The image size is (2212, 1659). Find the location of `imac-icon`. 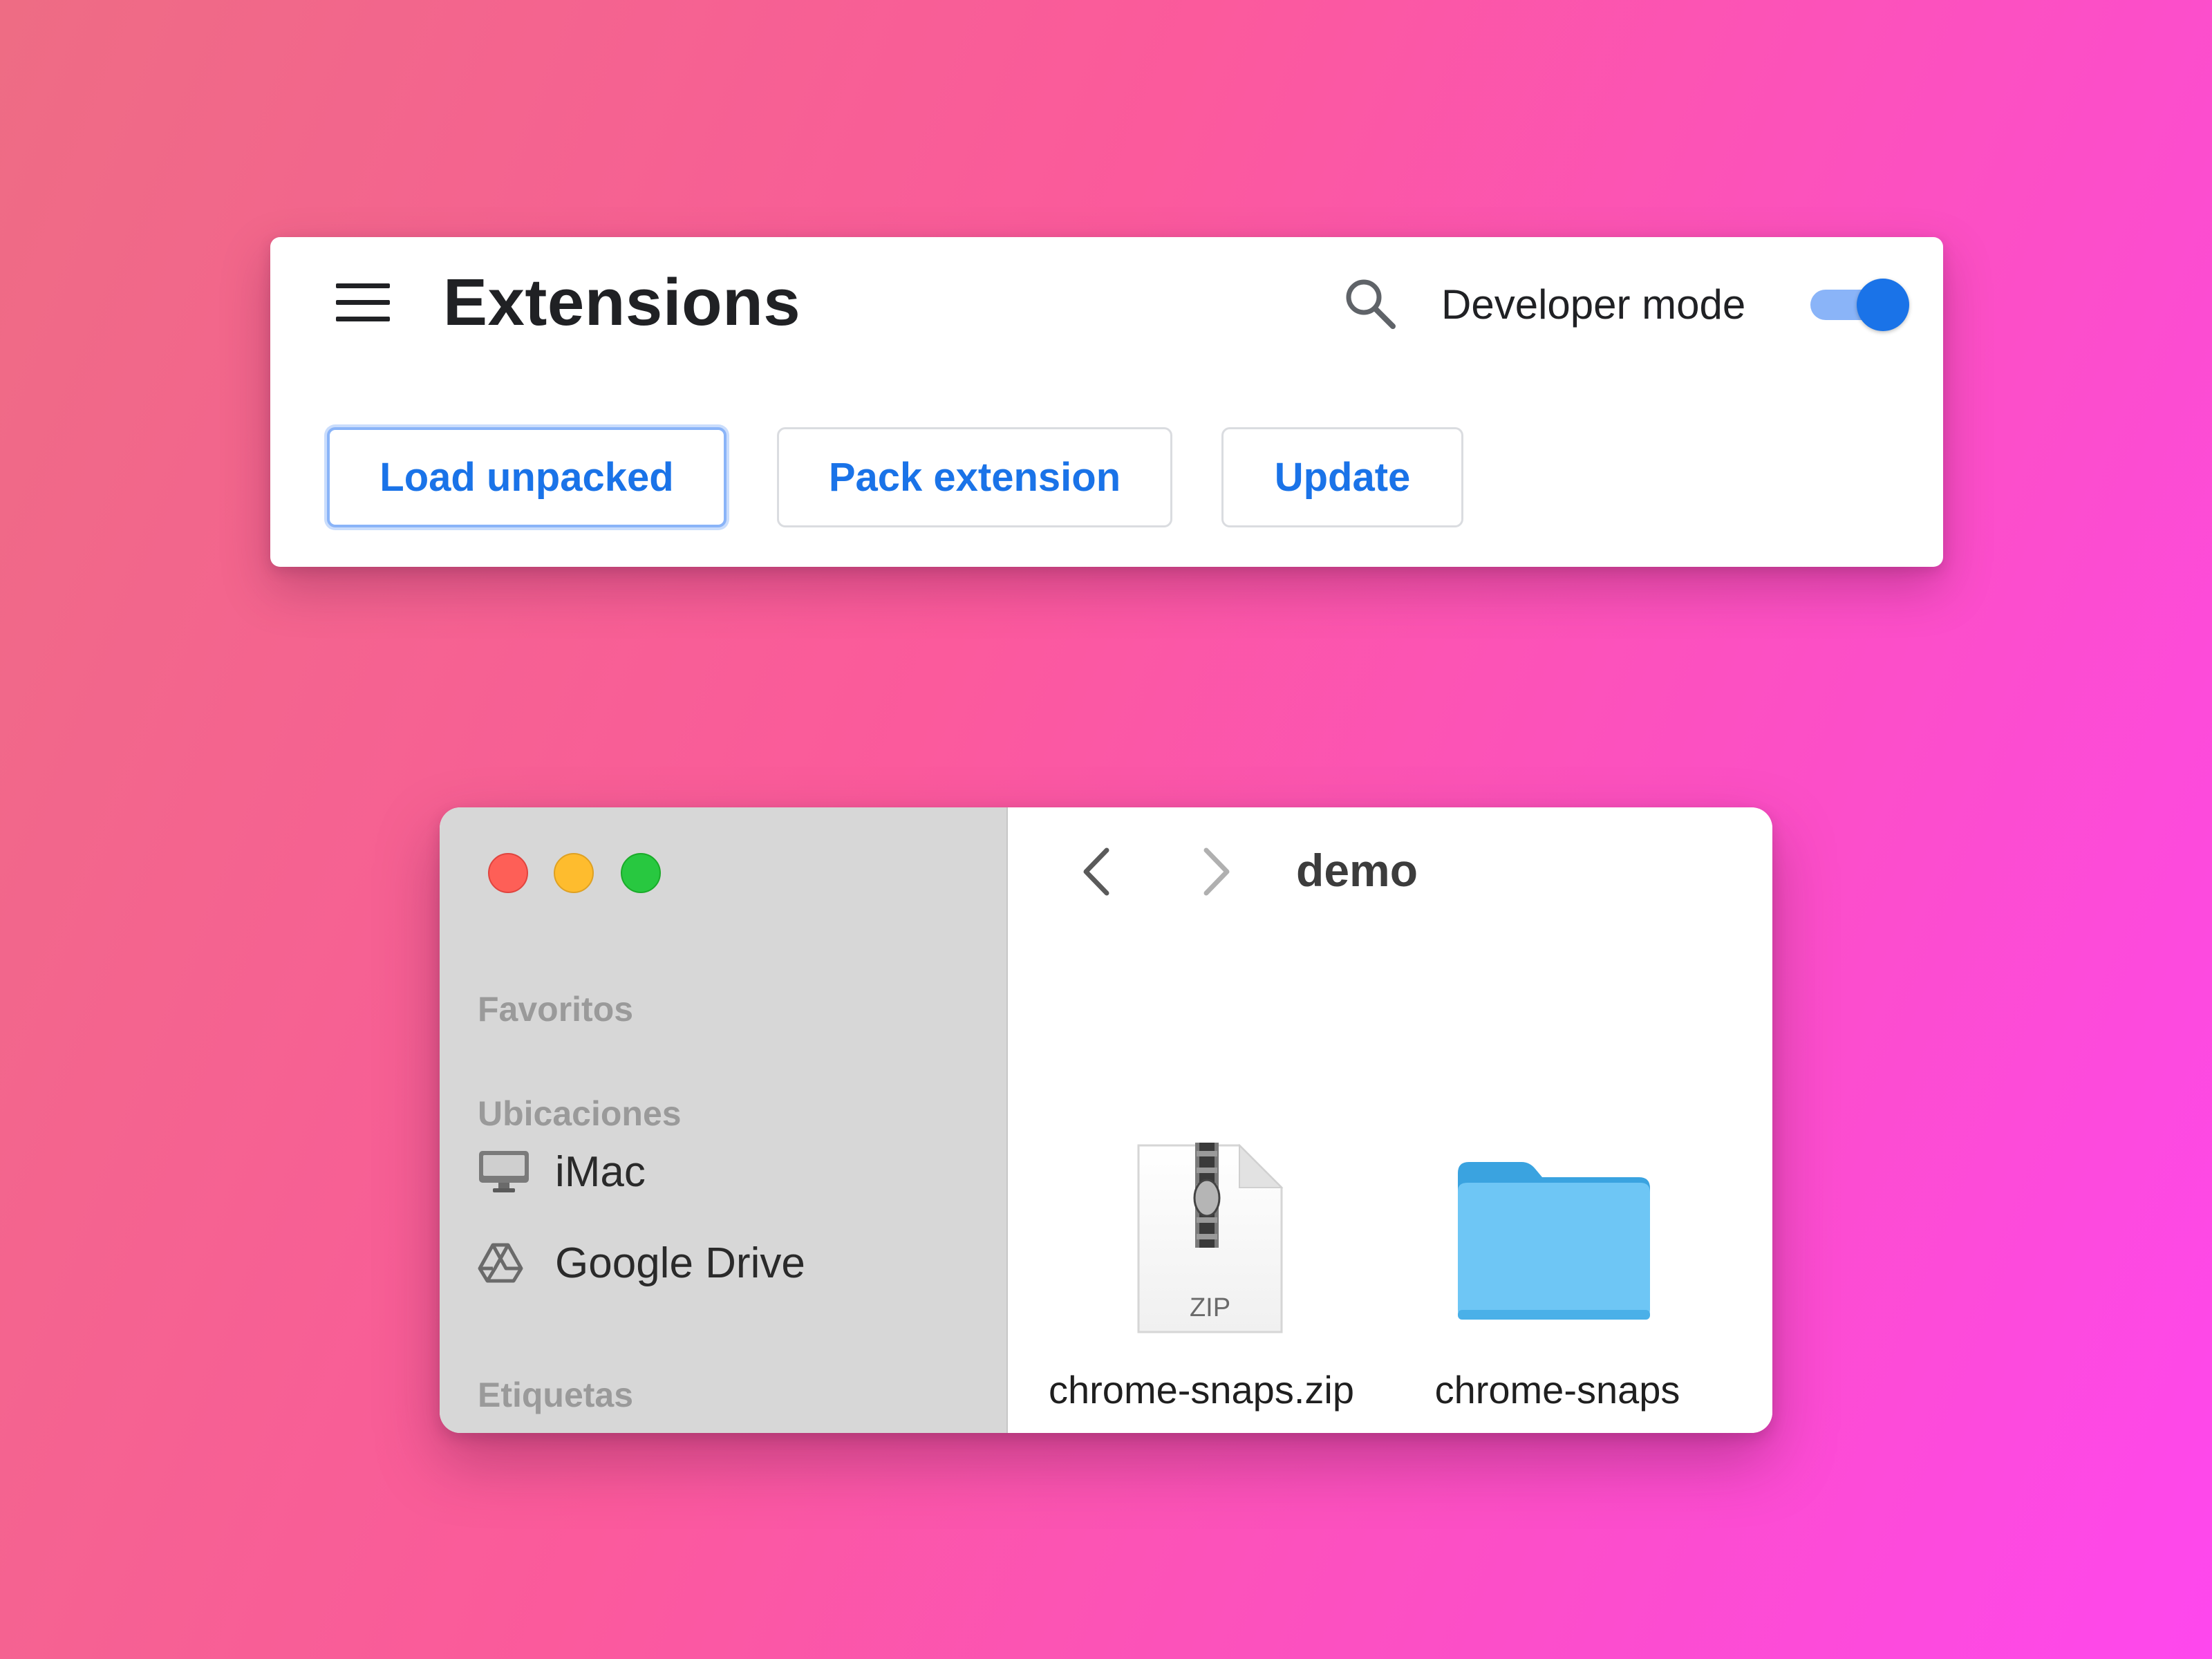

imac-icon is located at coordinates (506, 1171).